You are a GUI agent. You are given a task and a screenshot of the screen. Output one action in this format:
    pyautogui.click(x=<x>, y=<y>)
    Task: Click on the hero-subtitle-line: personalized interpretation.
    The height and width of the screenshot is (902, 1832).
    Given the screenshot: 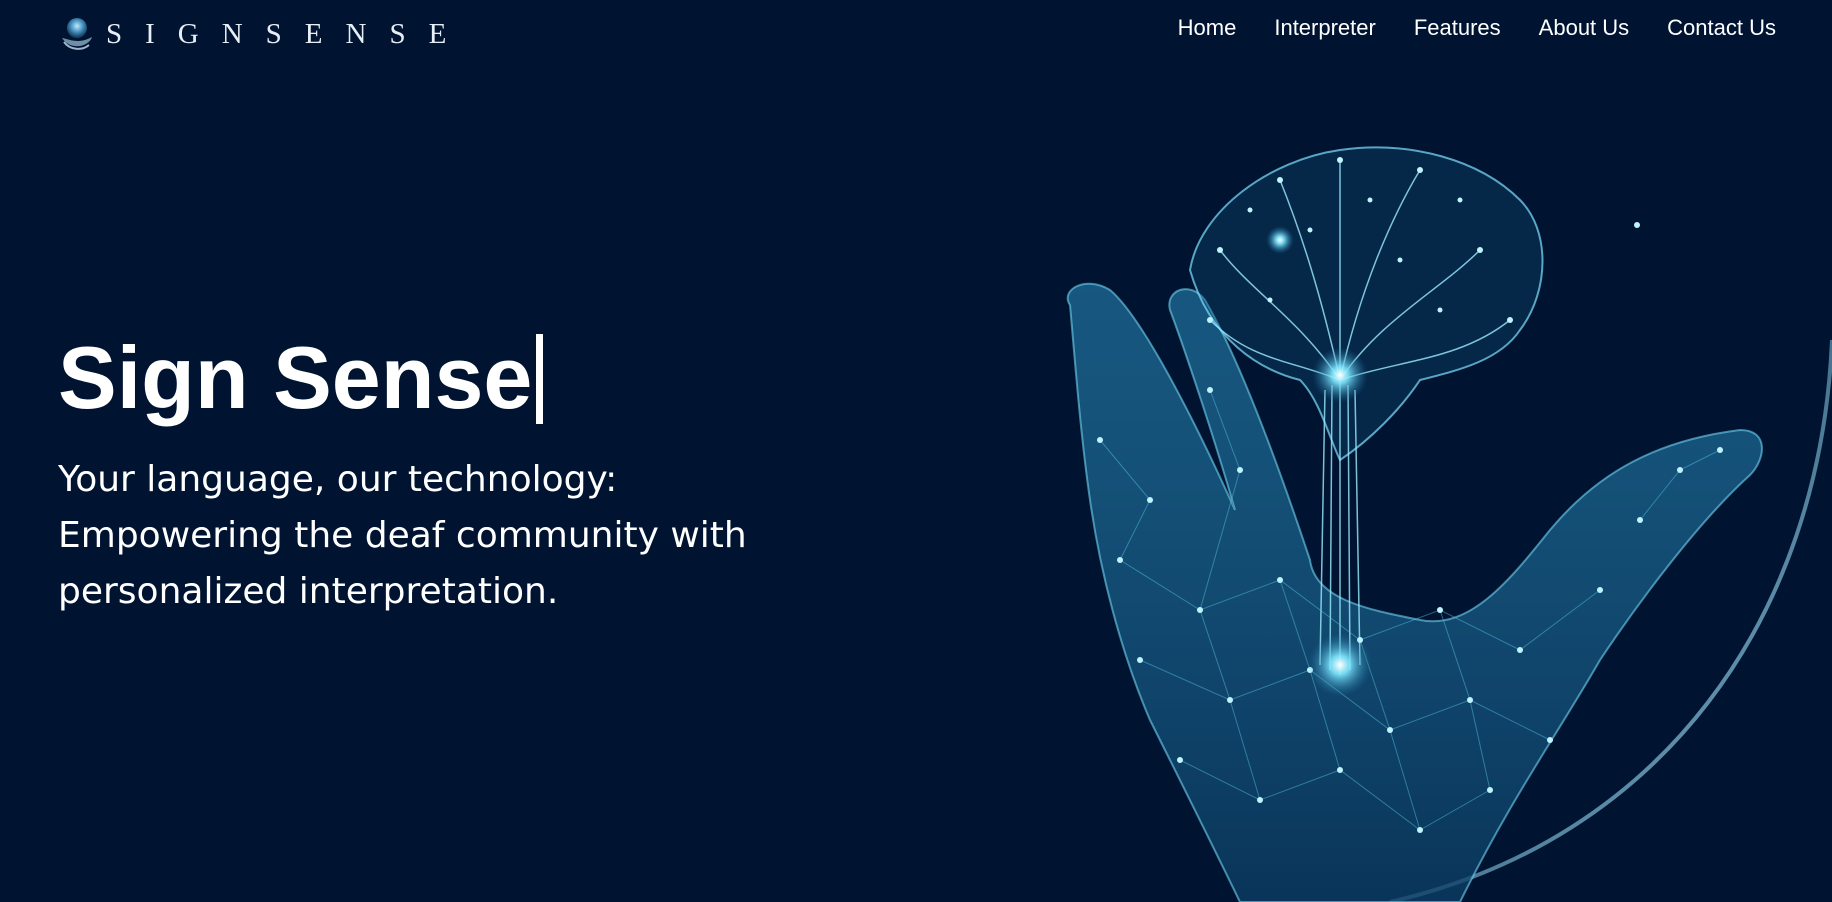 What is the action you would take?
    pyautogui.click(x=308, y=591)
    